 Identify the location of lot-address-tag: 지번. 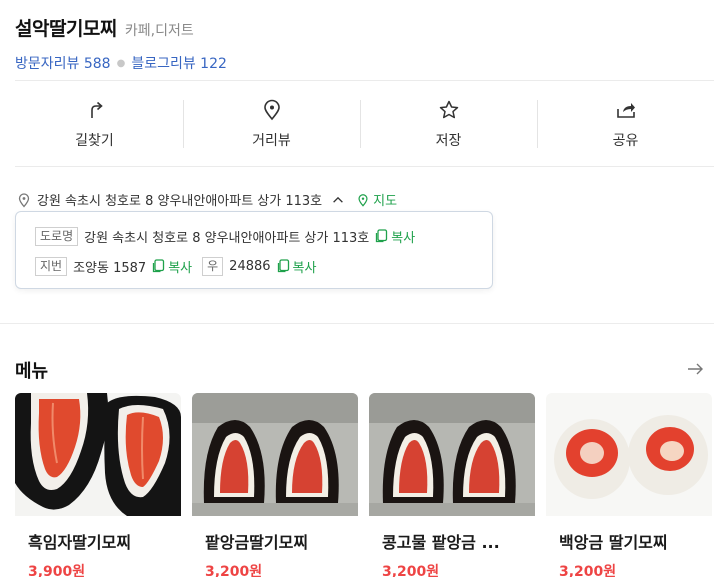
(51, 266).